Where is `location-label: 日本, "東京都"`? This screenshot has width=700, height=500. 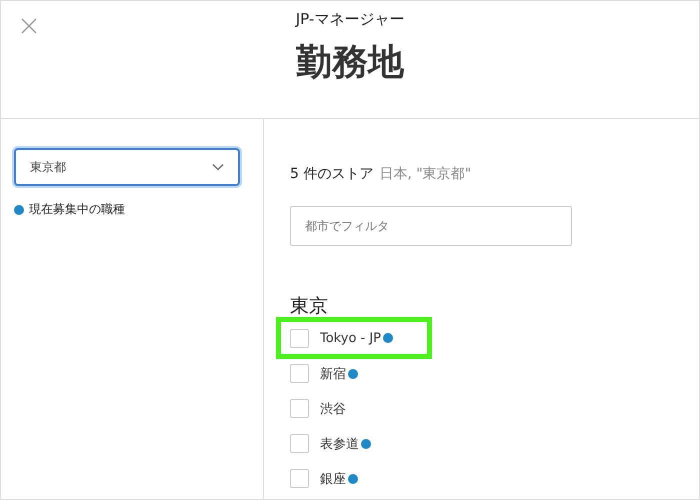
location-label: 日本, "東京都" is located at coordinates (425, 174).